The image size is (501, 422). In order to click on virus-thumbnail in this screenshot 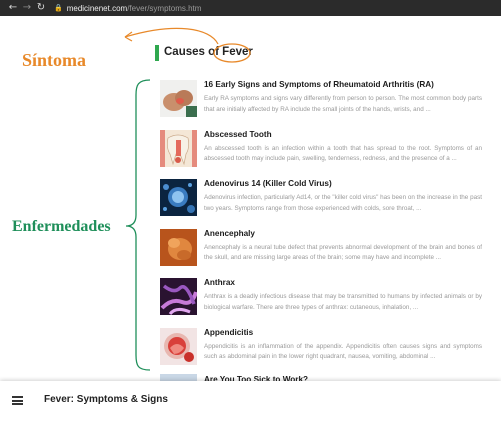, I will do `click(178, 197)`.